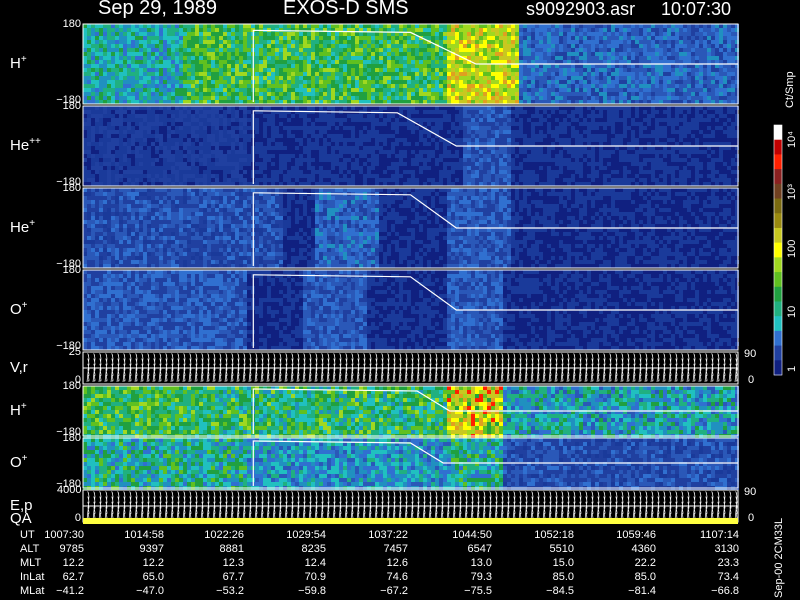  What do you see at coordinates (643, 549) in the screenshot?
I see `table-cell: 4360` at bounding box center [643, 549].